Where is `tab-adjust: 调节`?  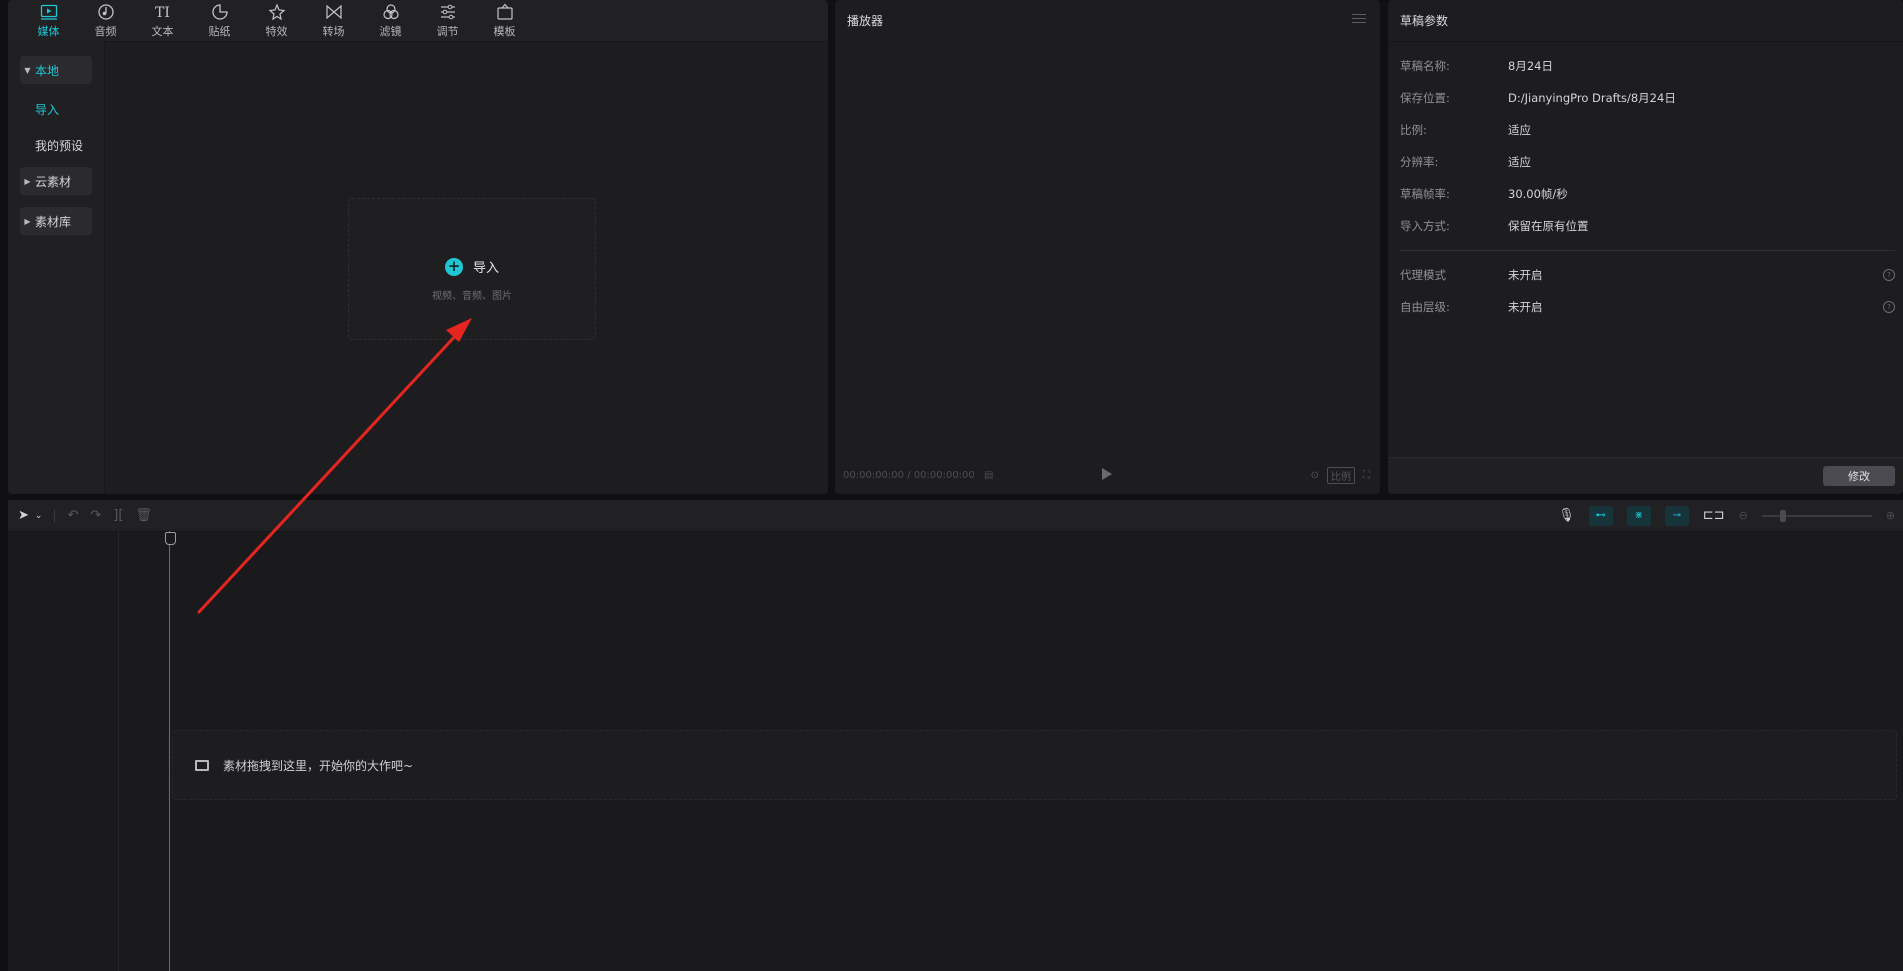
tab-adjust: 调节 is located at coordinates (447, 20).